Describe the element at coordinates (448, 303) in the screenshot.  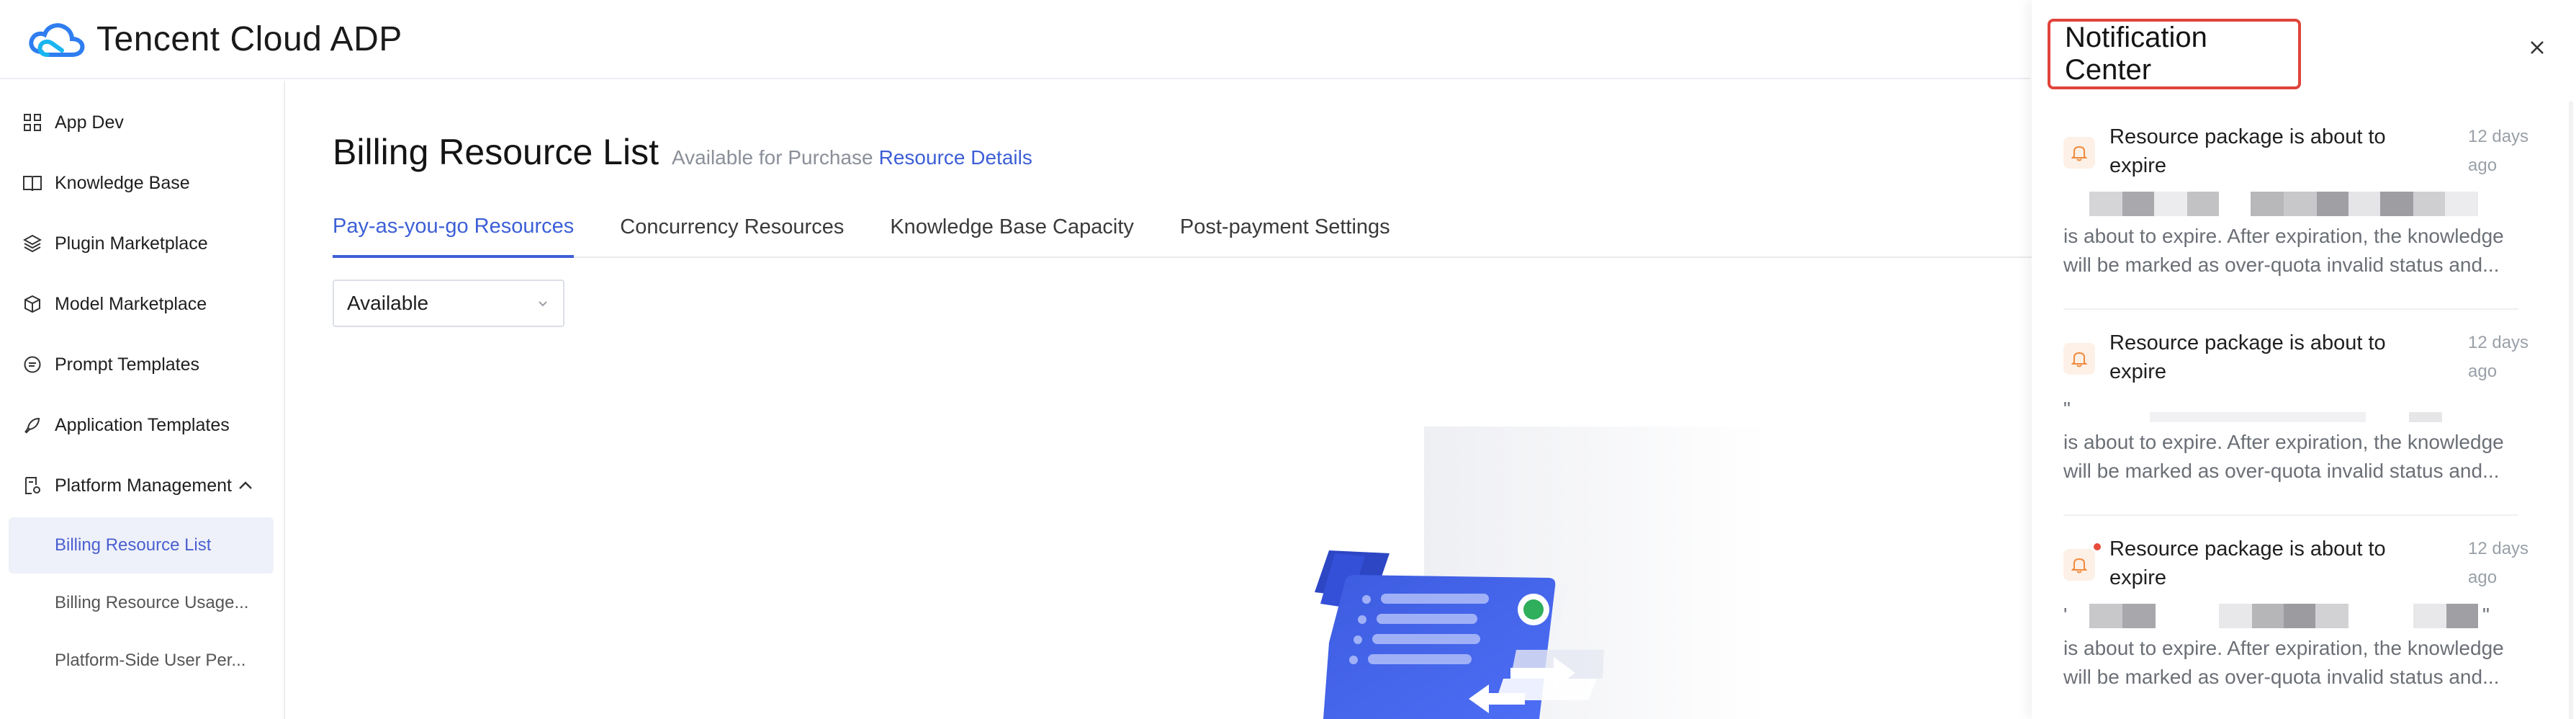
I see `status-filter-select: Available` at that location.